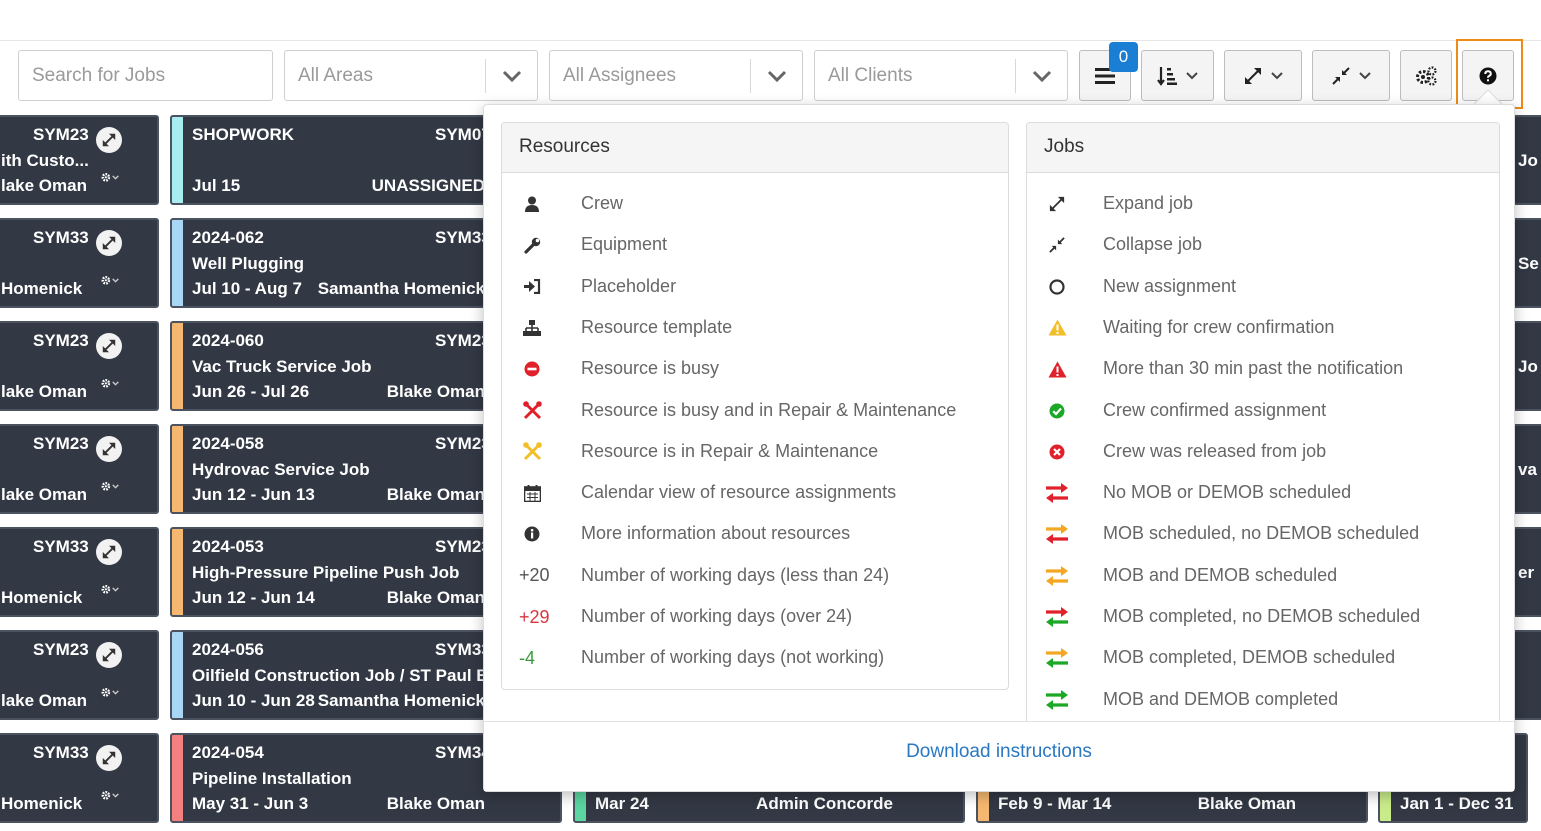 The width and height of the screenshot is (1541, 831). What do you see at coordinates (228, 237) in the screenshot?
I see `job-id: 2024-062` at bounding box center [228, 237].